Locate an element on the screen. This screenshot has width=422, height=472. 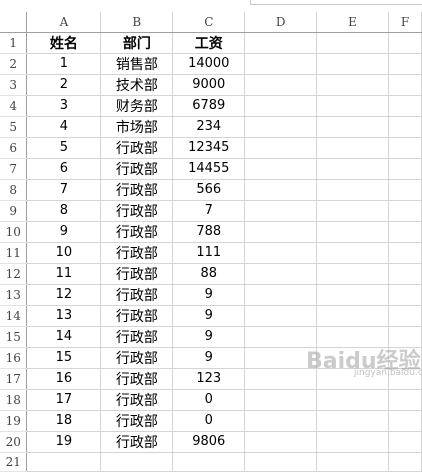
cell-department-header: 部门 is located at coordinates (137, 43).